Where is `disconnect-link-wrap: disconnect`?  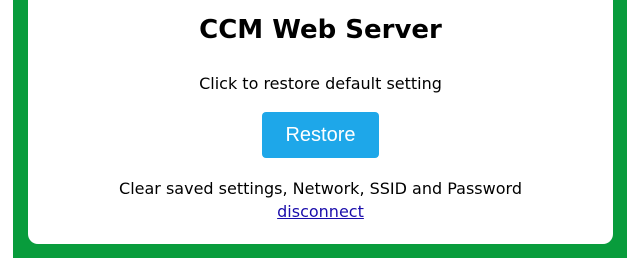 disconnect-link-wrap: disconnect is located at coordinates (320, 212).